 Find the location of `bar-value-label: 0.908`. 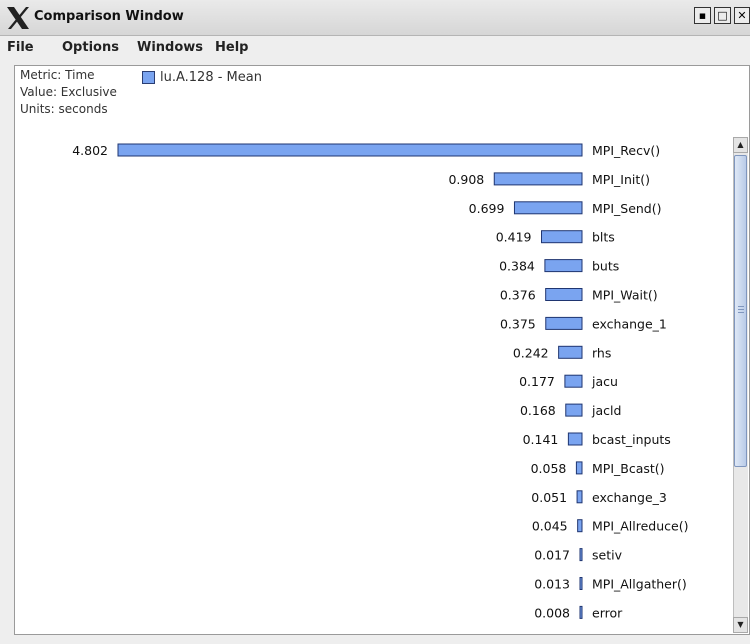

bar-value-label: 0.908 is located at coordinates (466, 179).